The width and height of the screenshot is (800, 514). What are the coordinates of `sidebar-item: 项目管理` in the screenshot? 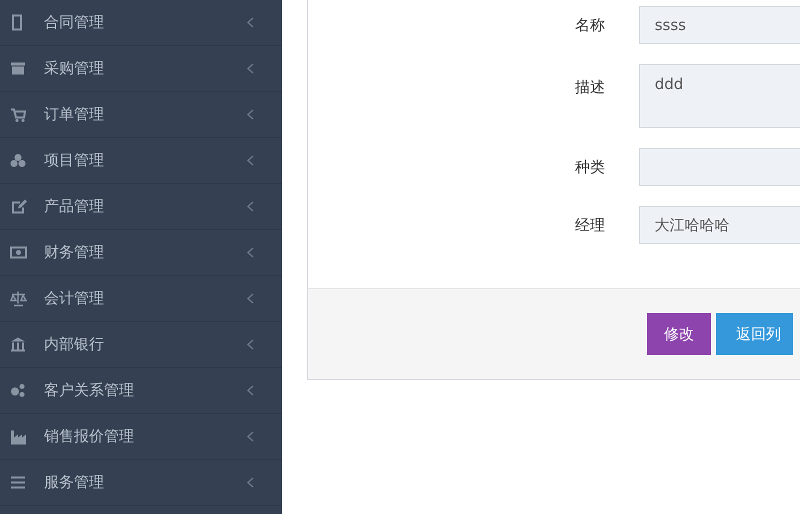 It's located at (141, 161).